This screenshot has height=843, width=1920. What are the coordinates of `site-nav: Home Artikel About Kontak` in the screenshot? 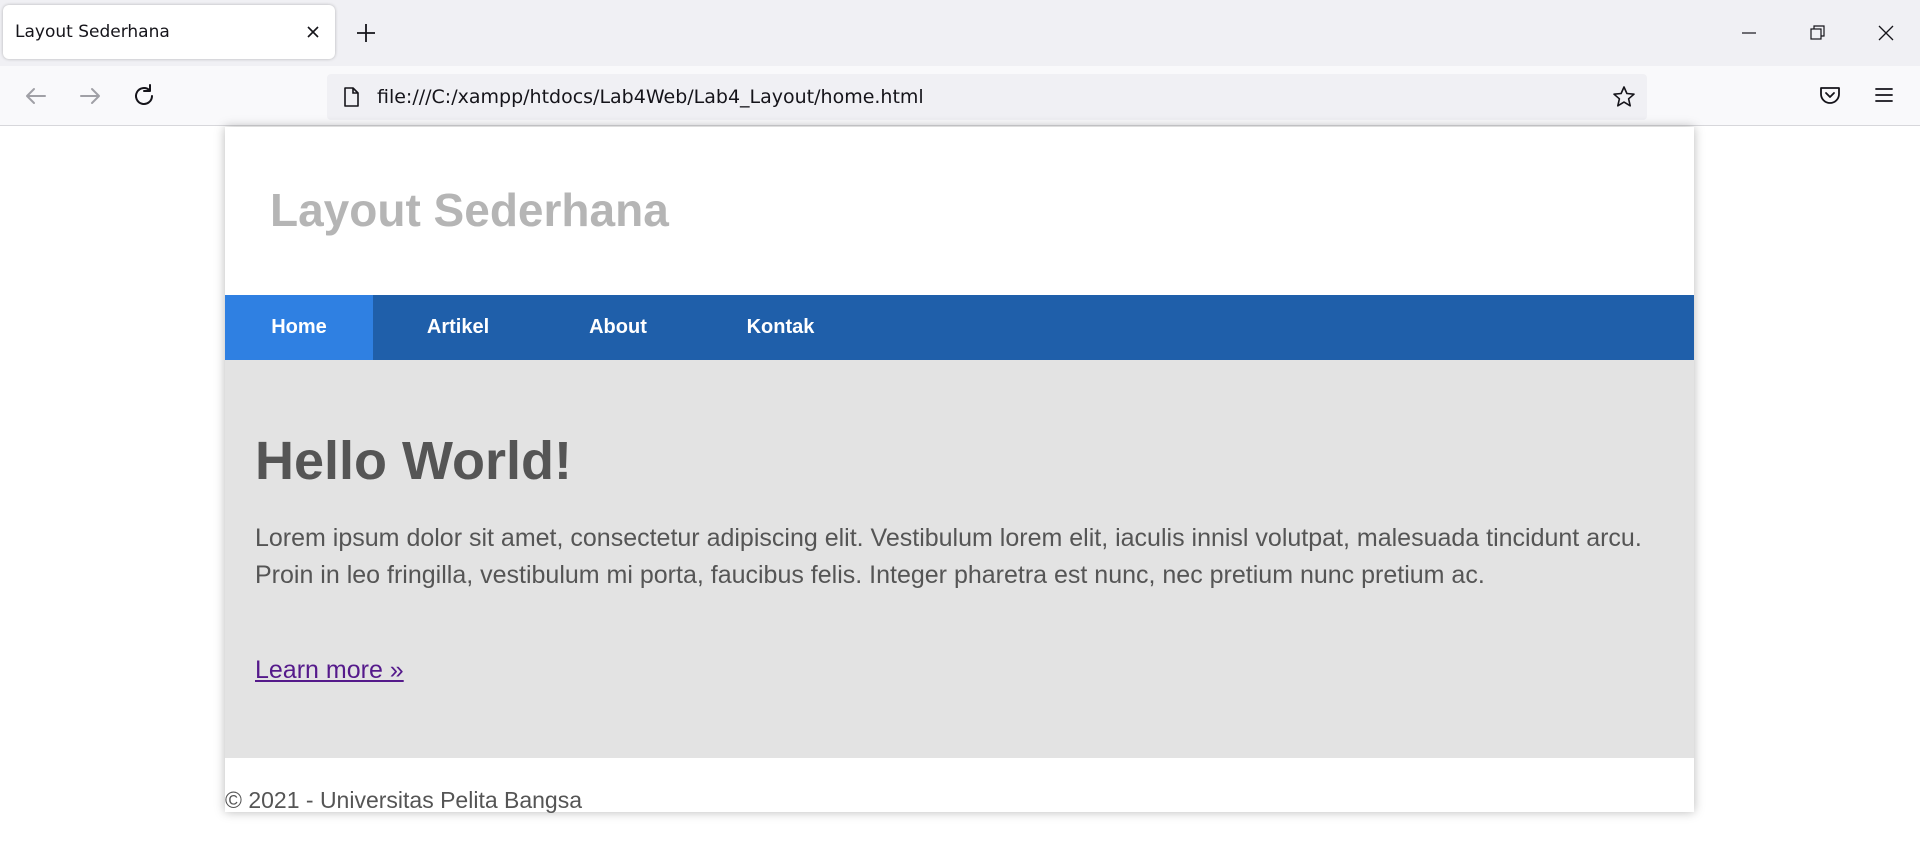 It's located at (959, 327).